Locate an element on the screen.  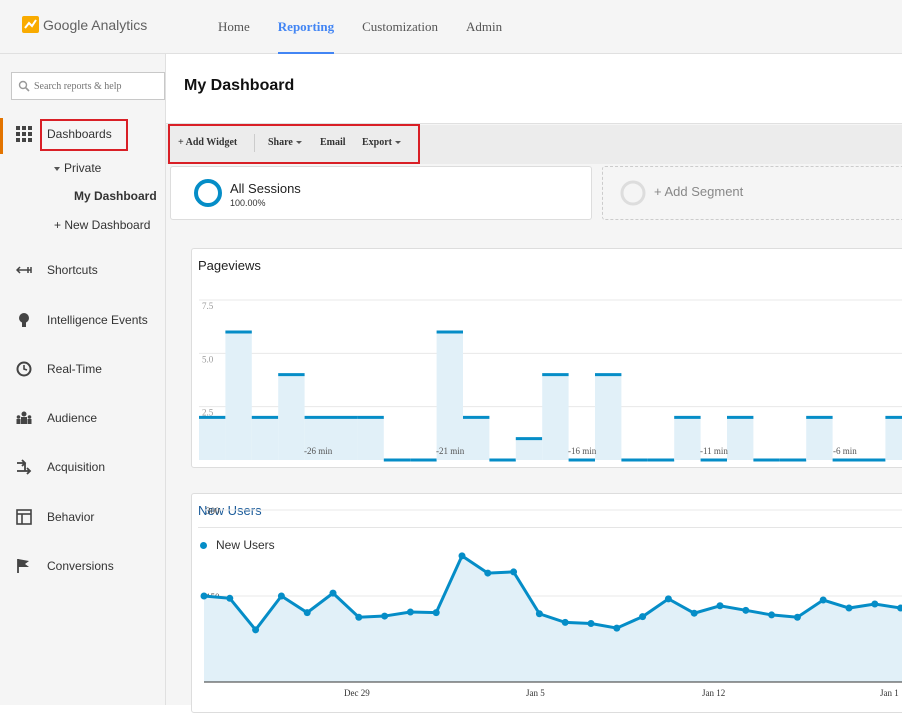
nav-admin: Admin is located at coordinates (484, 27).